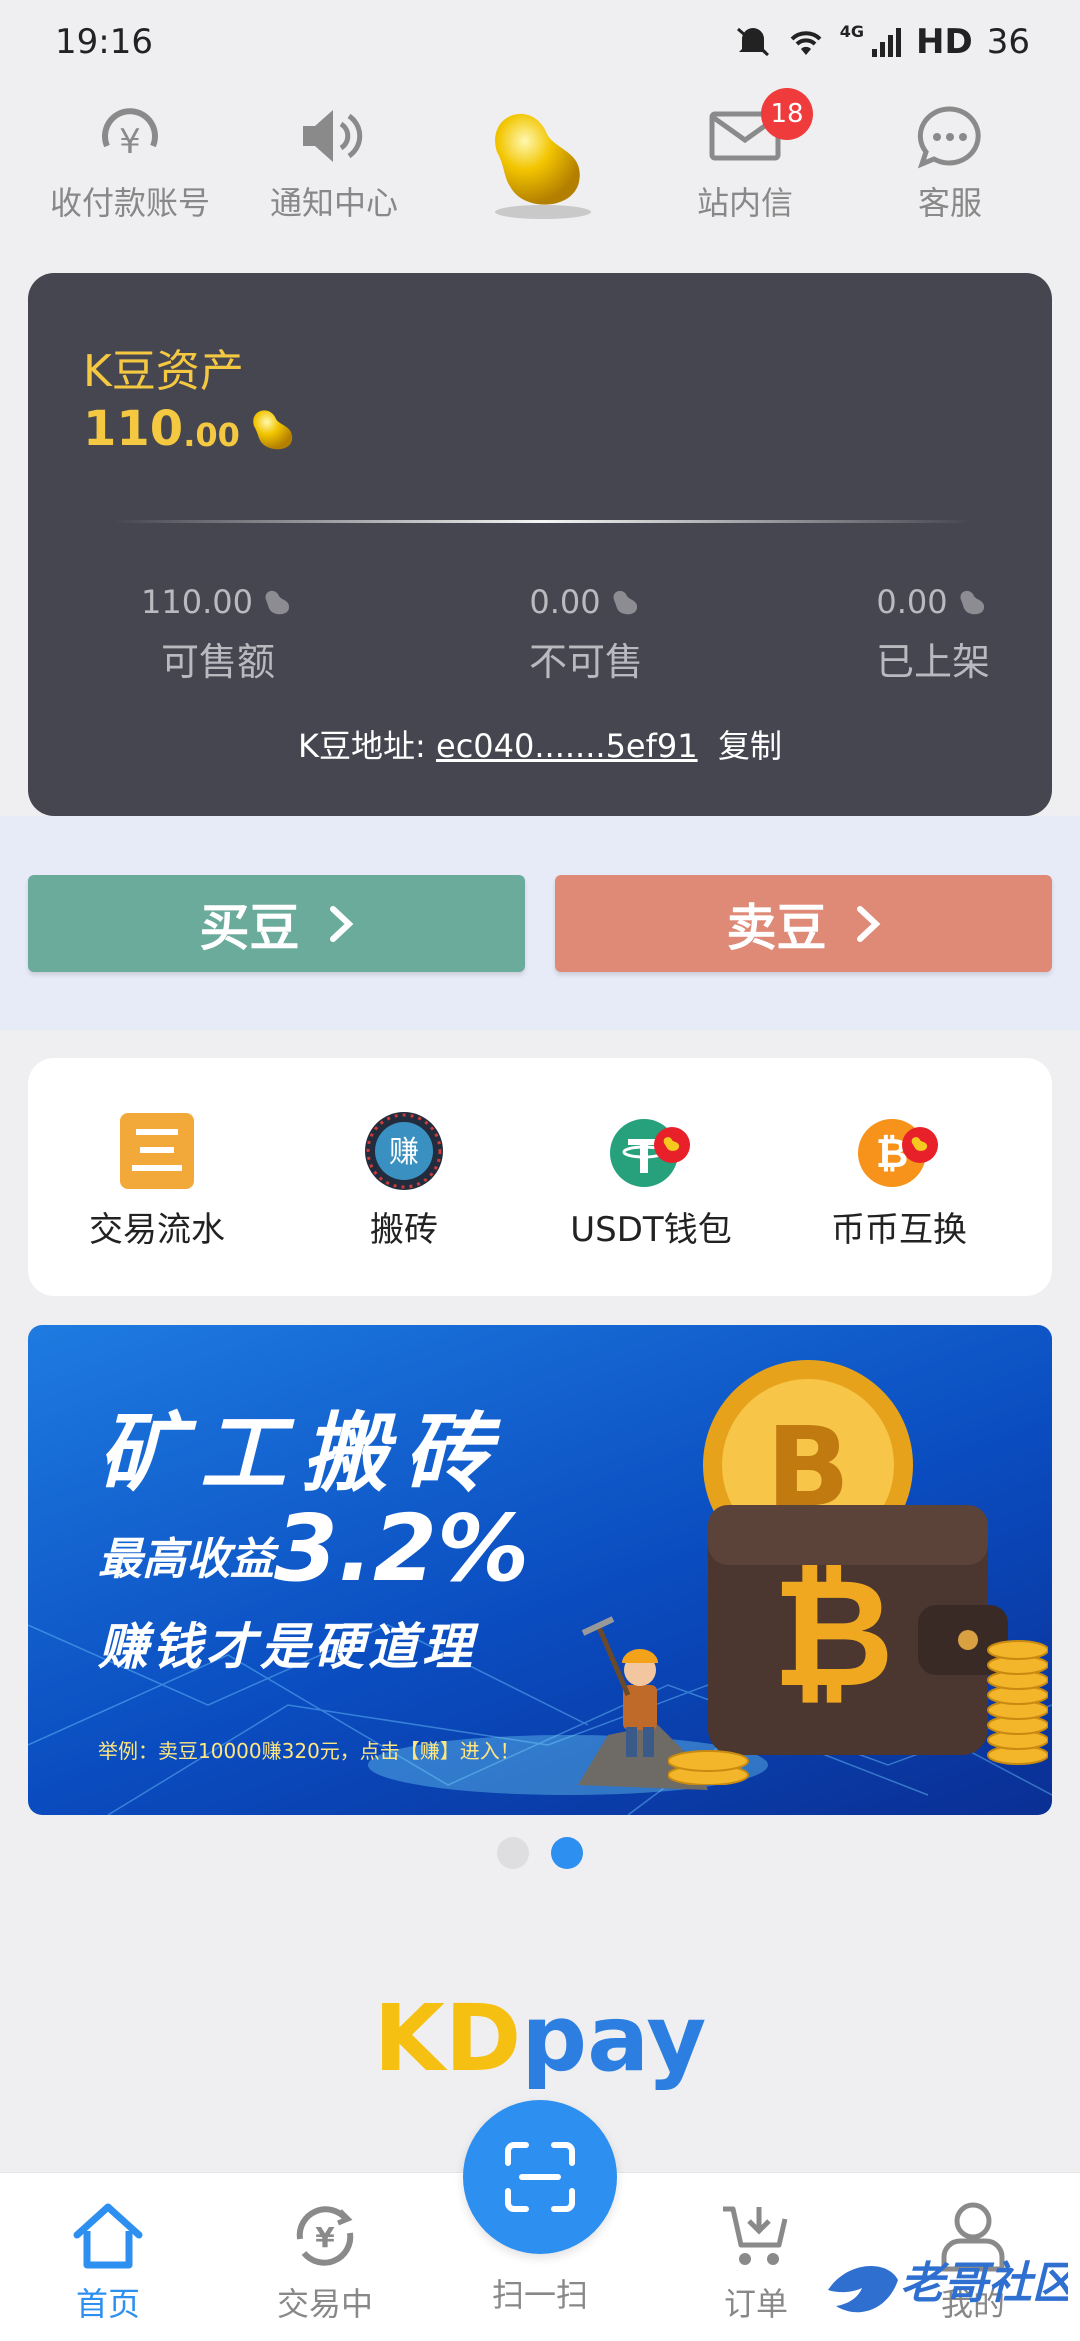 The image size is (1080, 2341). Describe the element at coordinates (133, 429) in the screenshot. I see `asset-amount-int: 110` at that location.